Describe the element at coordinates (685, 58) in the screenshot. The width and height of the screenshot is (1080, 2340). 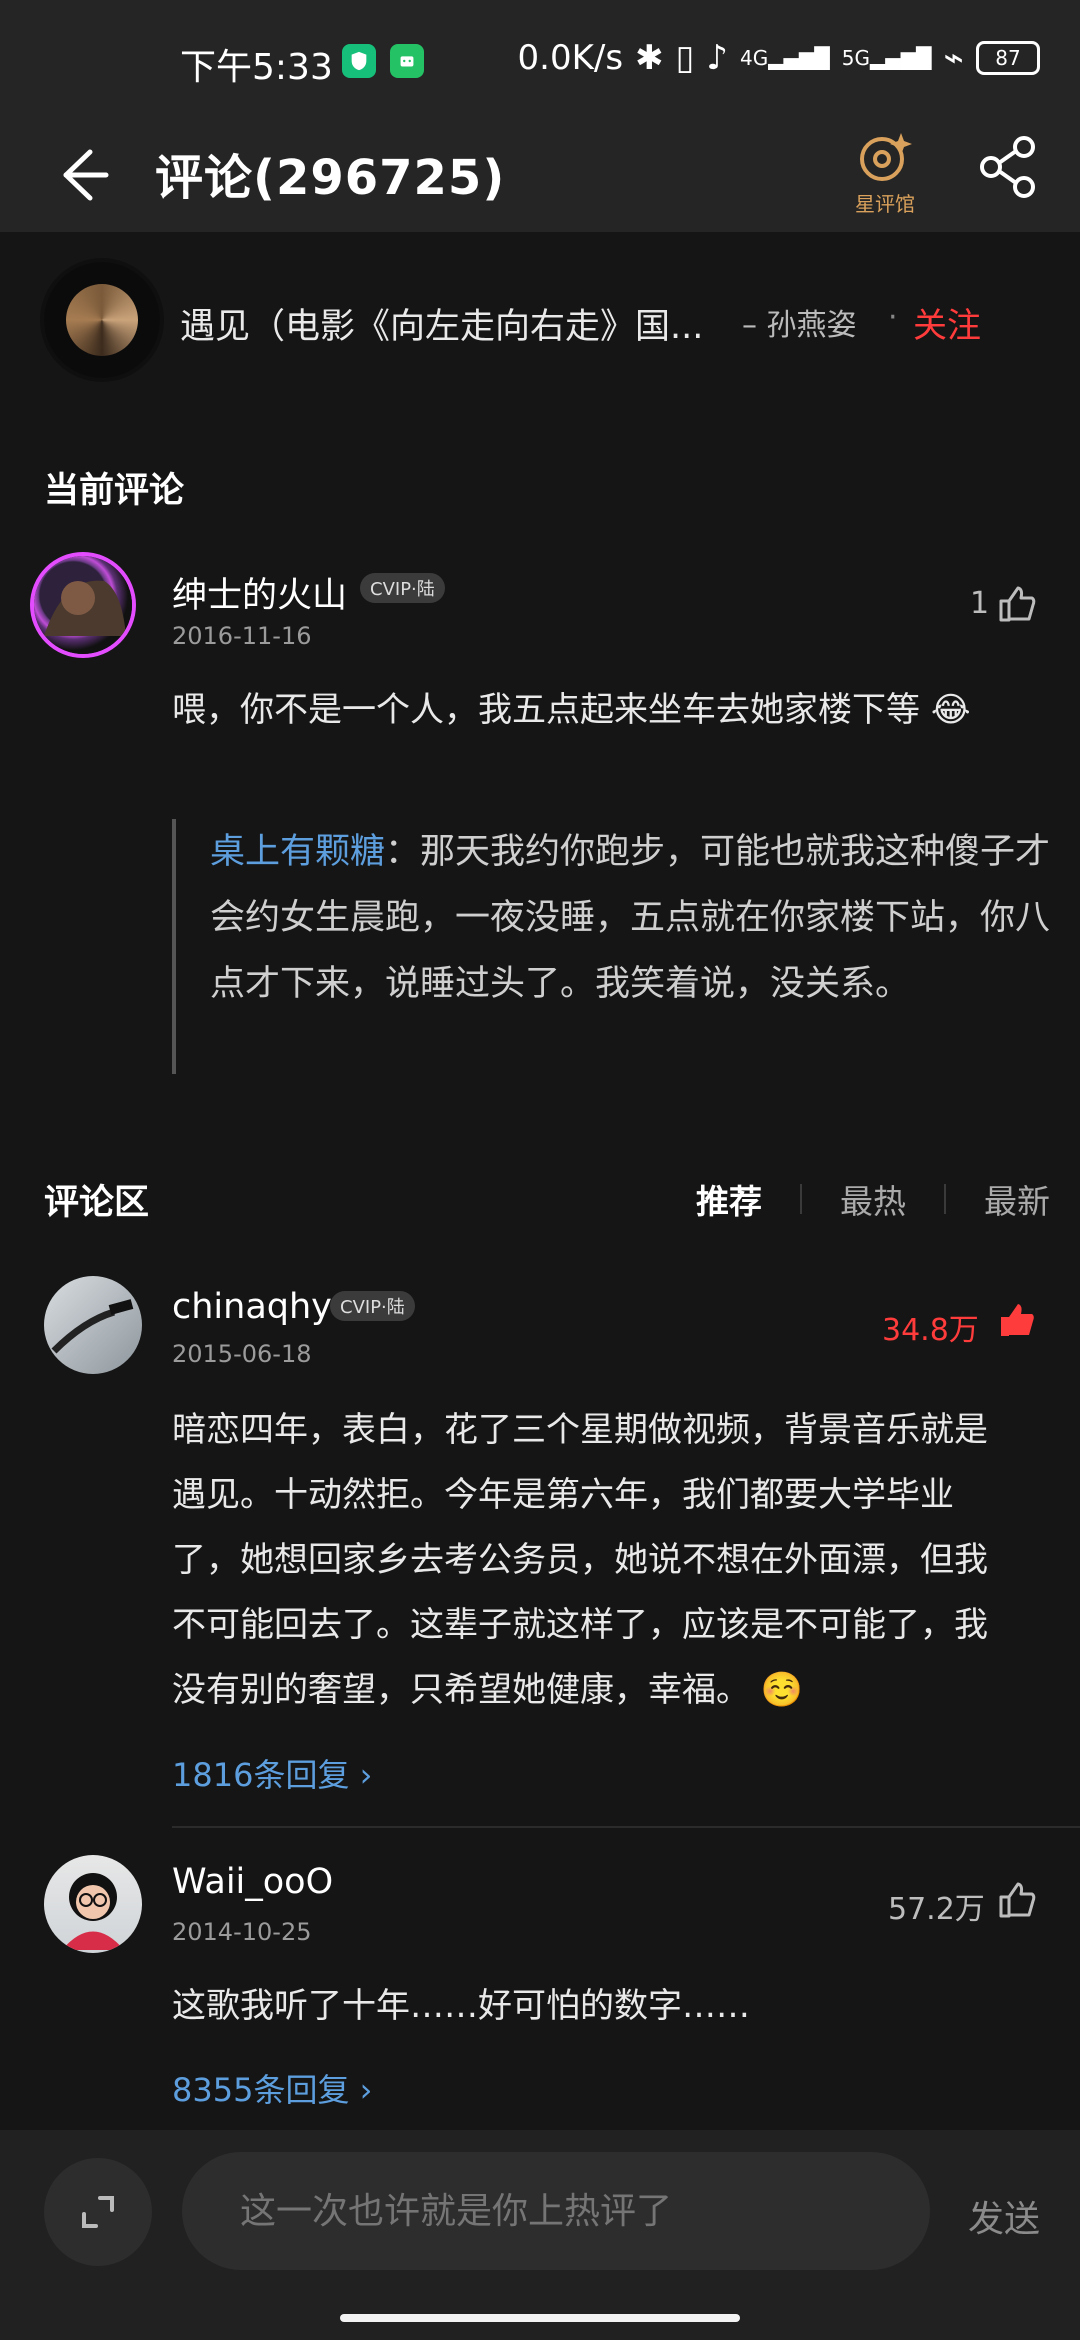
I see `phone-icon: ▯` at that location.